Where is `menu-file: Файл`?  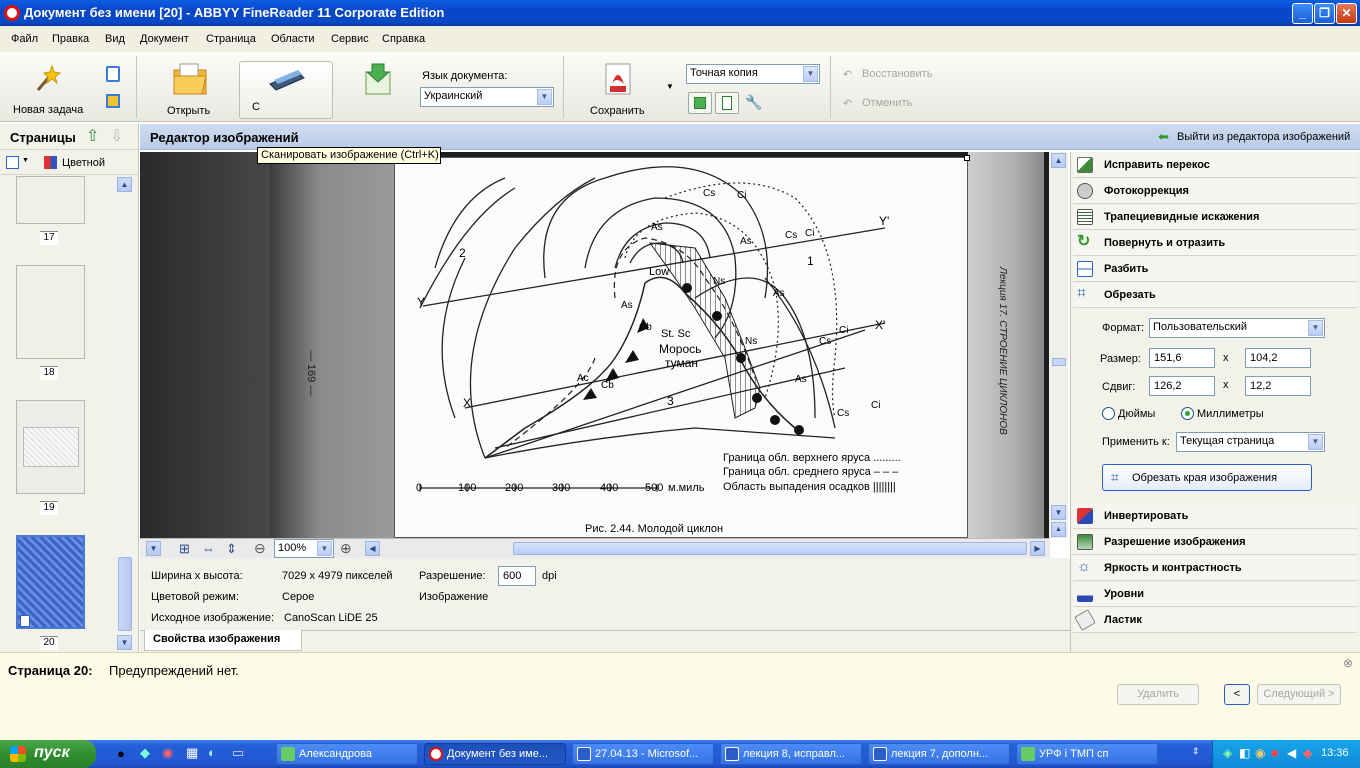 menu-file: Файл is located at coordinates (24, 39).